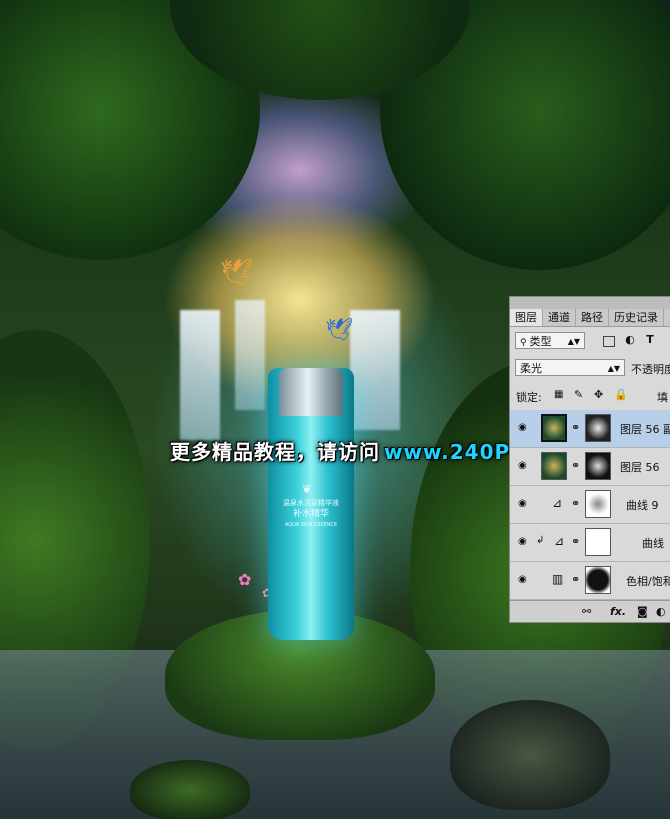 The image size is (670, 819). I want to click on layer-name: 图层 56, so click(640, 467).